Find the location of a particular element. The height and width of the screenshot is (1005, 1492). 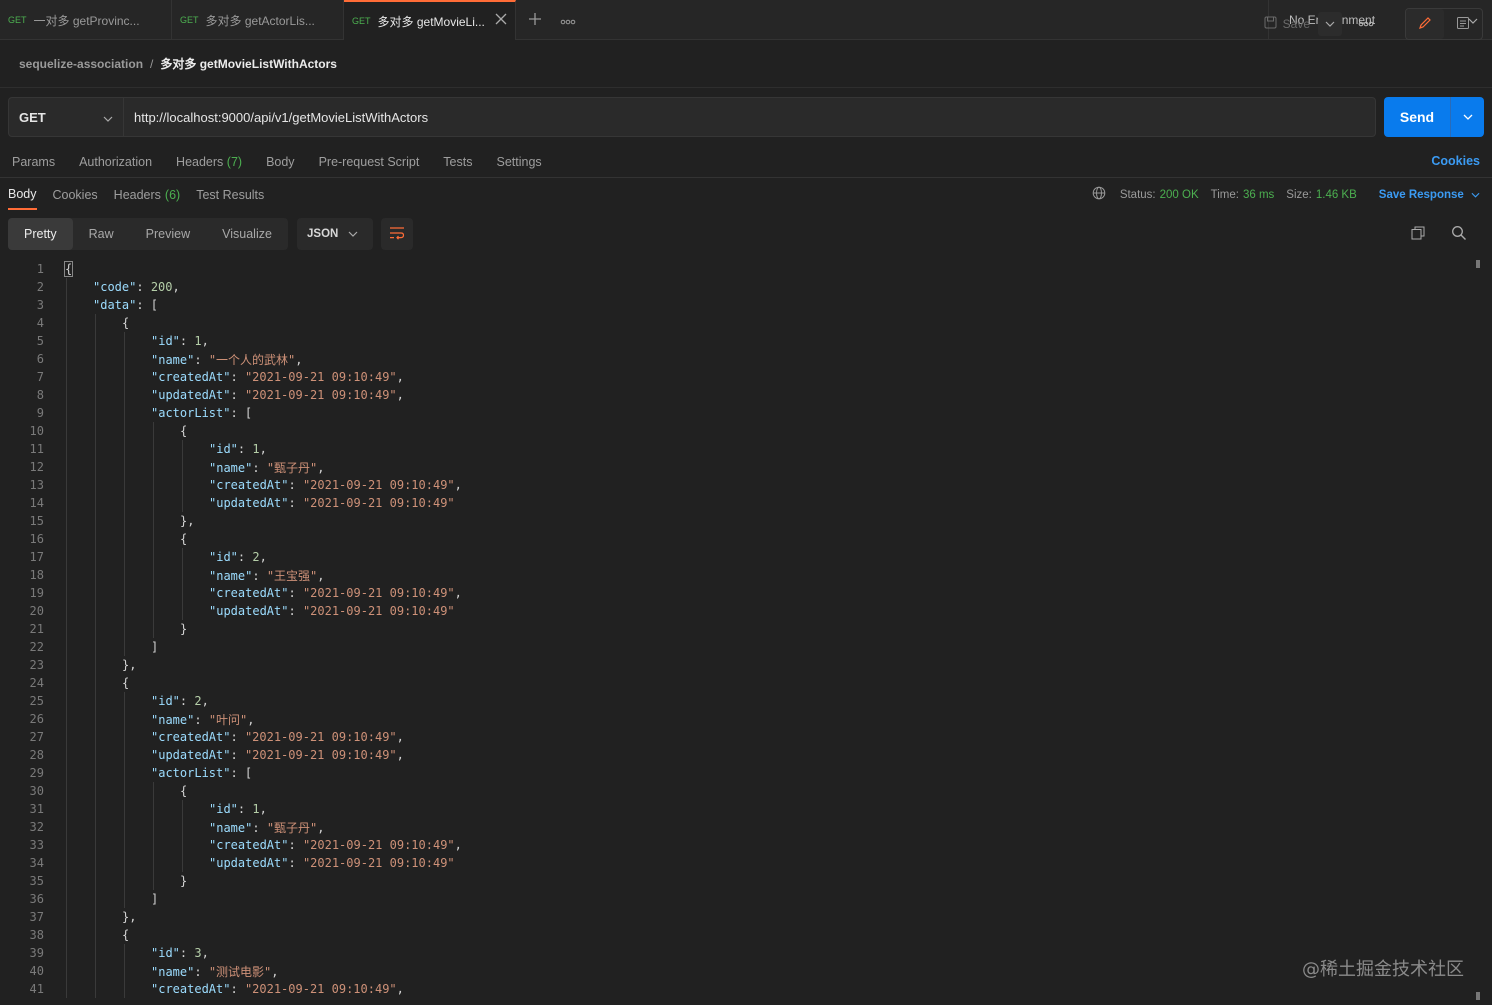

code-line: 35} is located at coordinates (734, 881).